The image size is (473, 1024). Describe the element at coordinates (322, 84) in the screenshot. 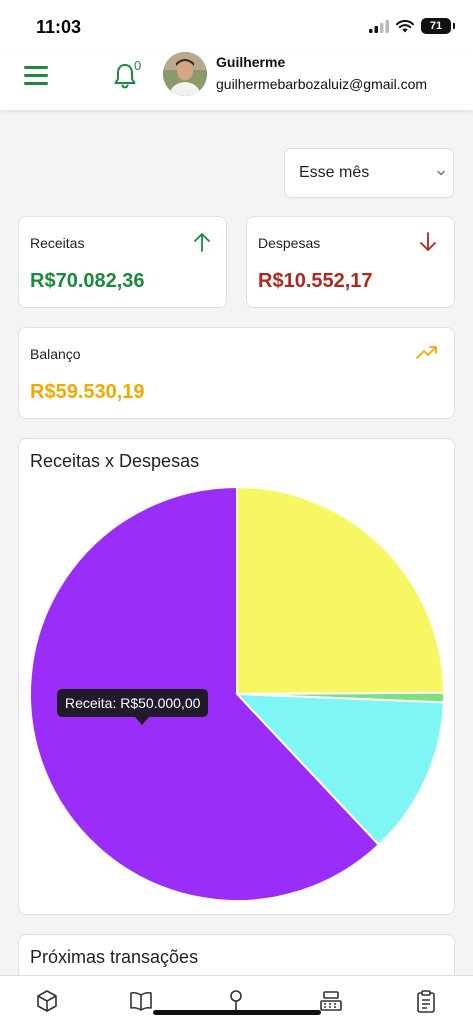

I see `user-email: guilhermebarbozaluiz@gmail.com` at that location.